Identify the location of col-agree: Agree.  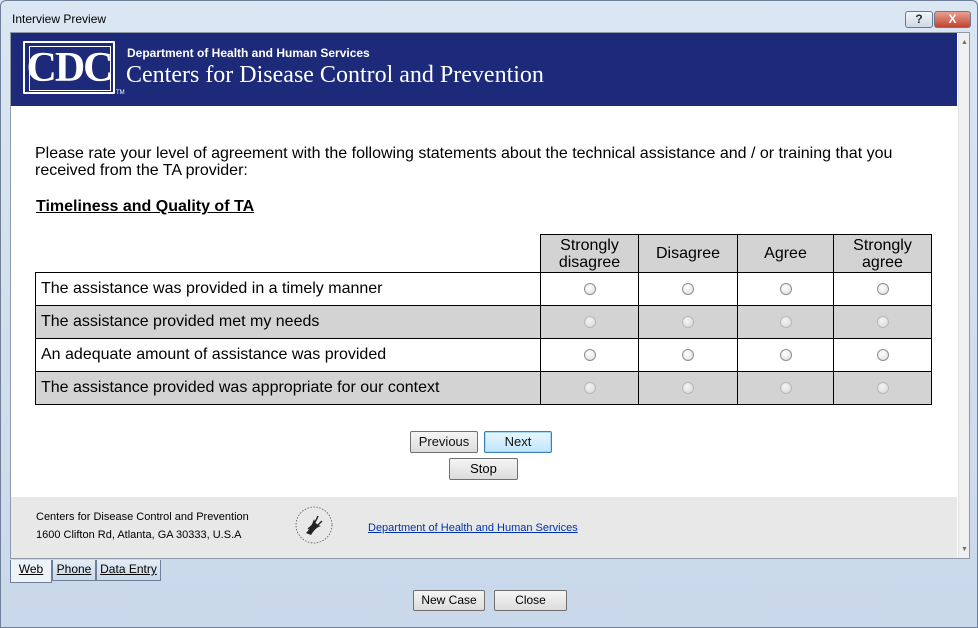
(785, 253).